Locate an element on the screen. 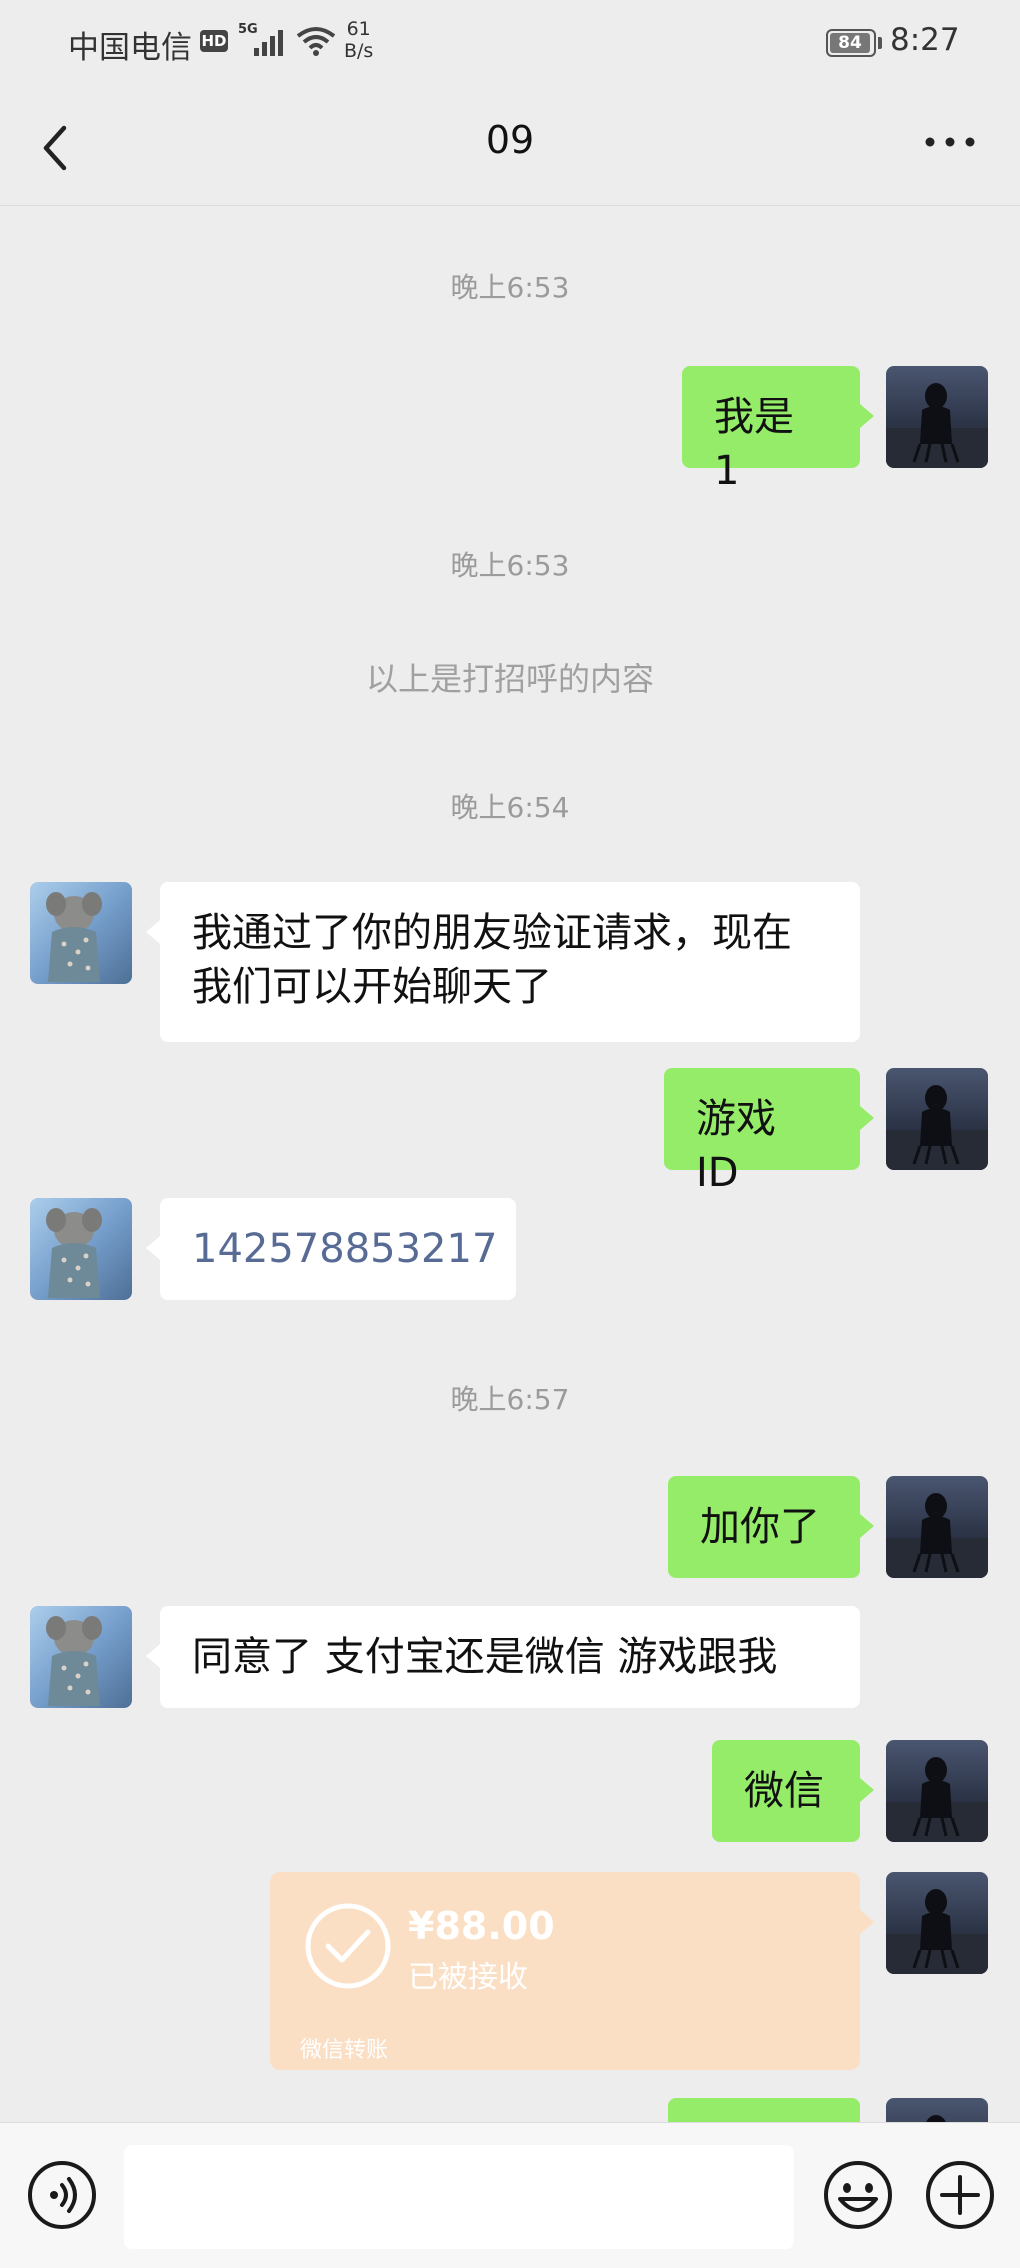  transfer-label: 微信转账 is located at coordinates (344, 2050).